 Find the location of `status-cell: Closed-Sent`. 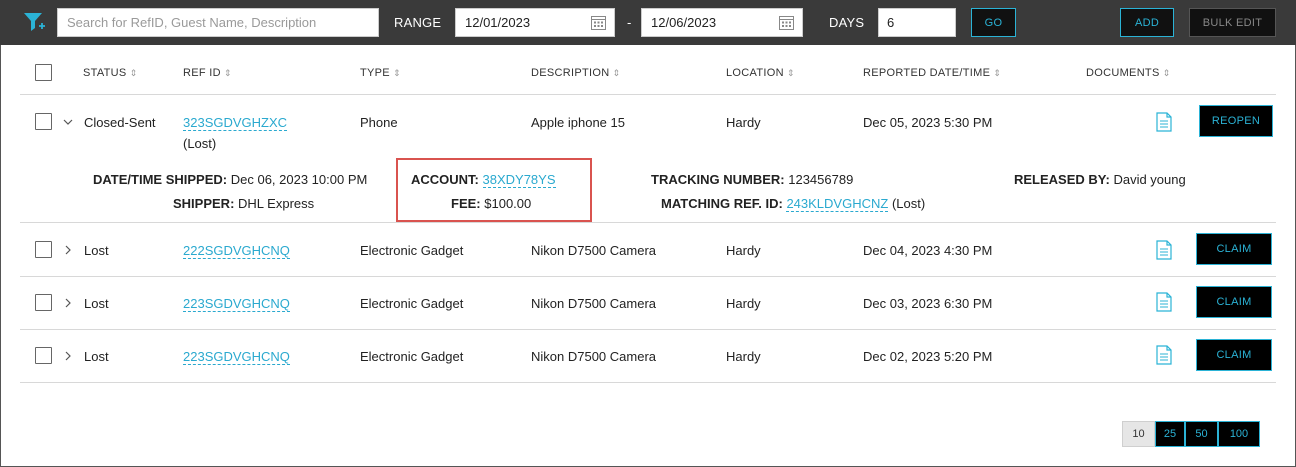

status-cell: Closed-Sent is located at coordinates (120, 122).